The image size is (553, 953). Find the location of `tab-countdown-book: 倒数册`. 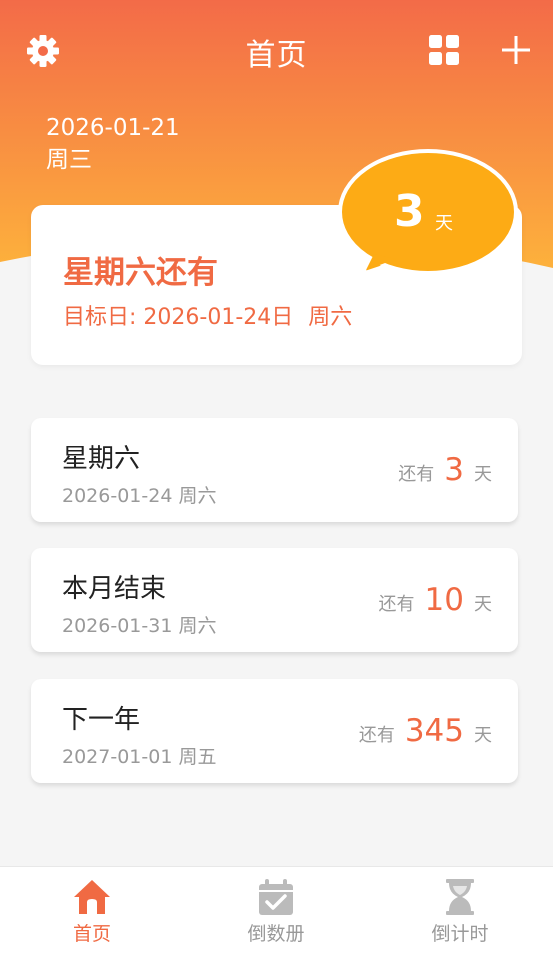

tab-countdown-book: 倒数册 is located at coordinates (276, 910).